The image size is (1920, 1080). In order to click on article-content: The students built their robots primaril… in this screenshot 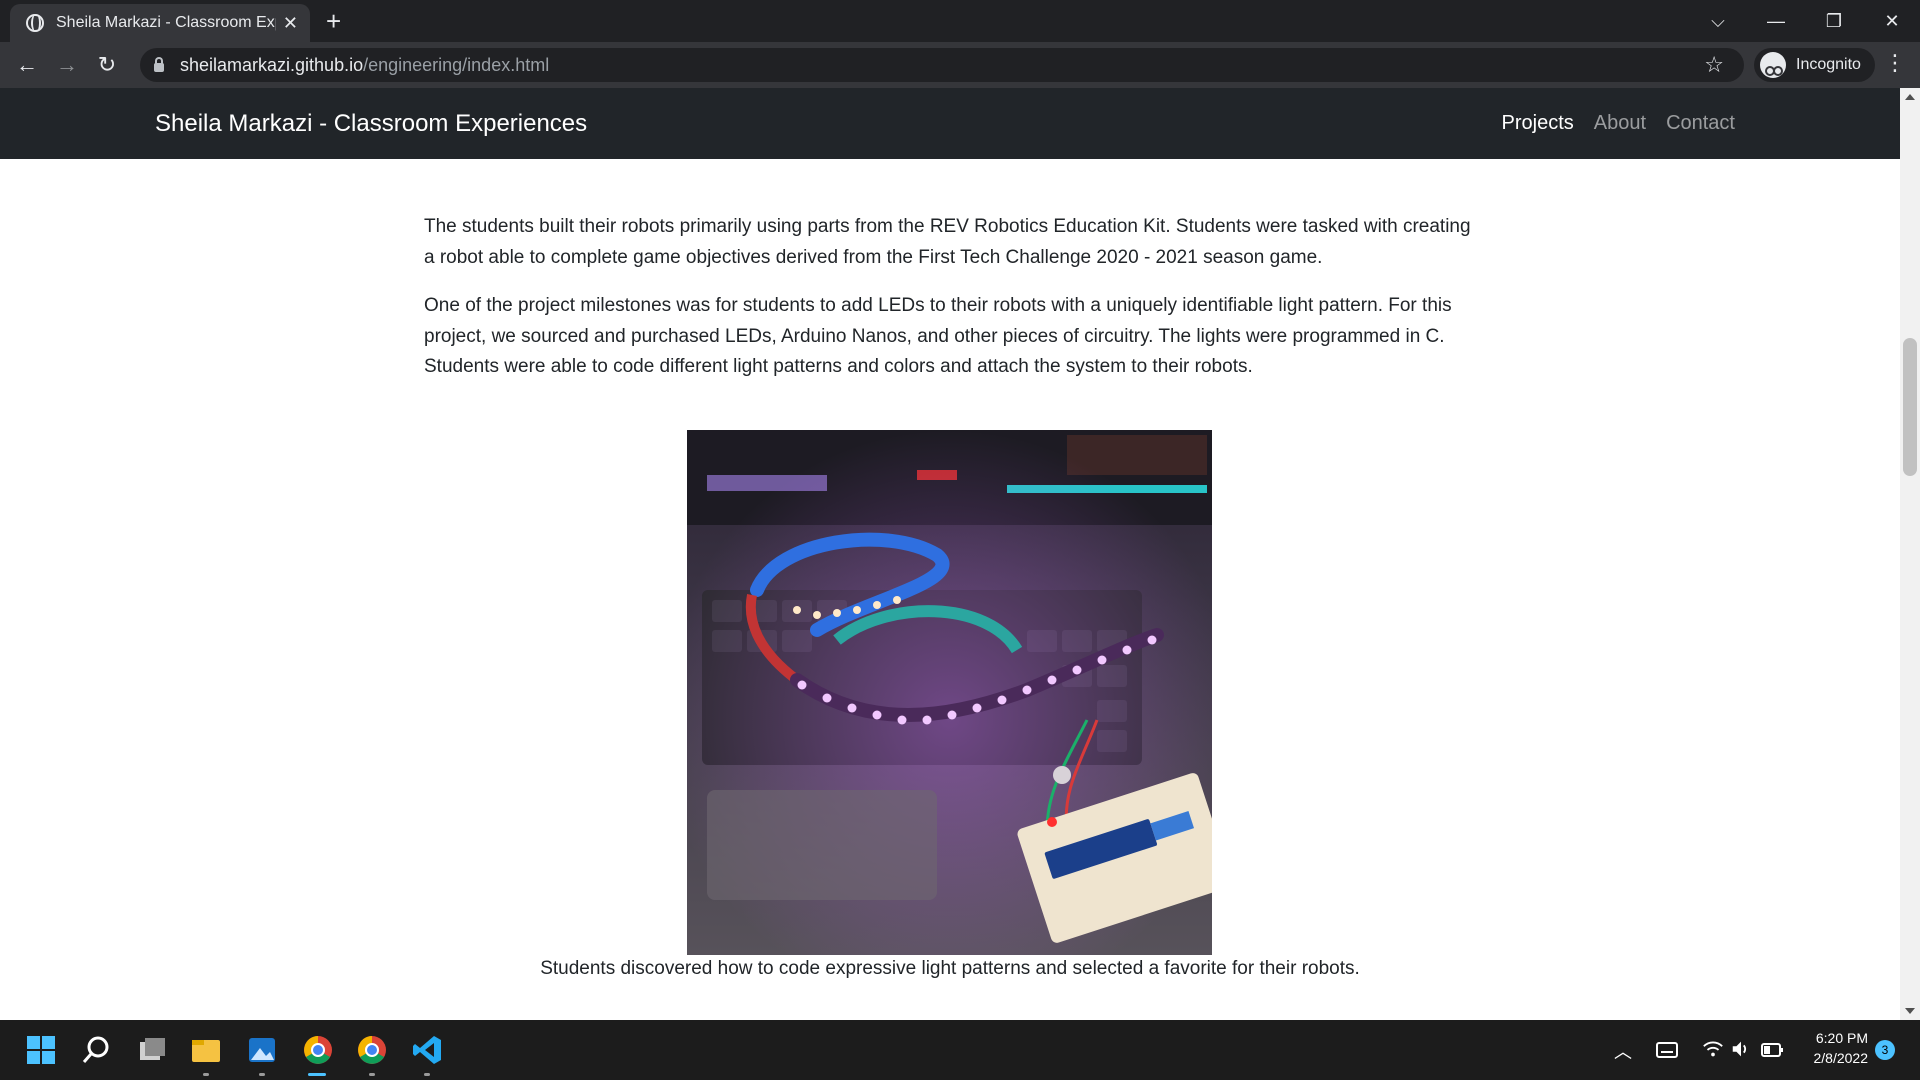, I will do `click(954, 306)`.